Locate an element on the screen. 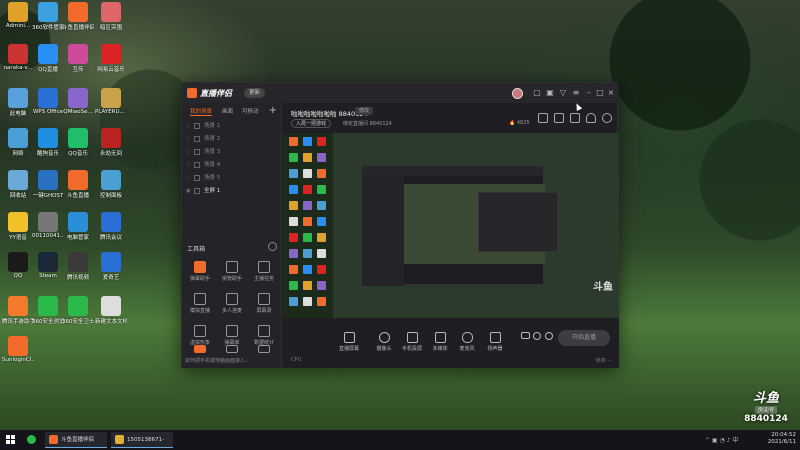  desktop-icon: 回收站 is located at coordinates (18, 184).